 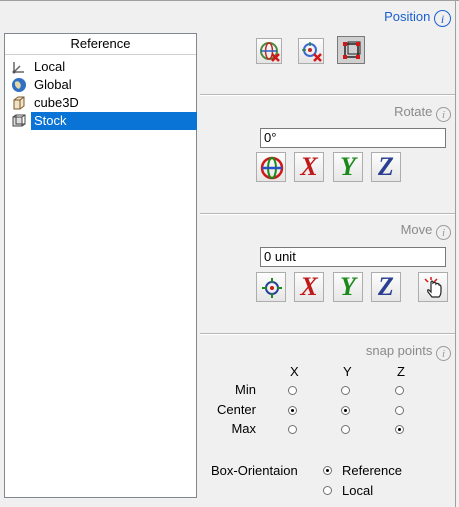 I want to click on snap-column-x: X, so click(x=294, y=371).